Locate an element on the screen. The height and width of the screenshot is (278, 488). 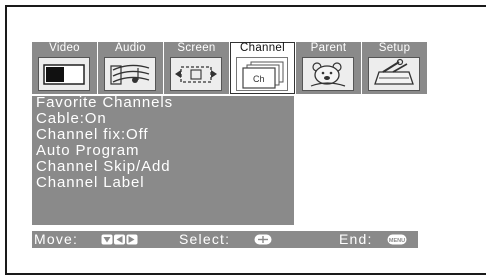
tab-channel-label: Channel is located at coordinates (262, 48).